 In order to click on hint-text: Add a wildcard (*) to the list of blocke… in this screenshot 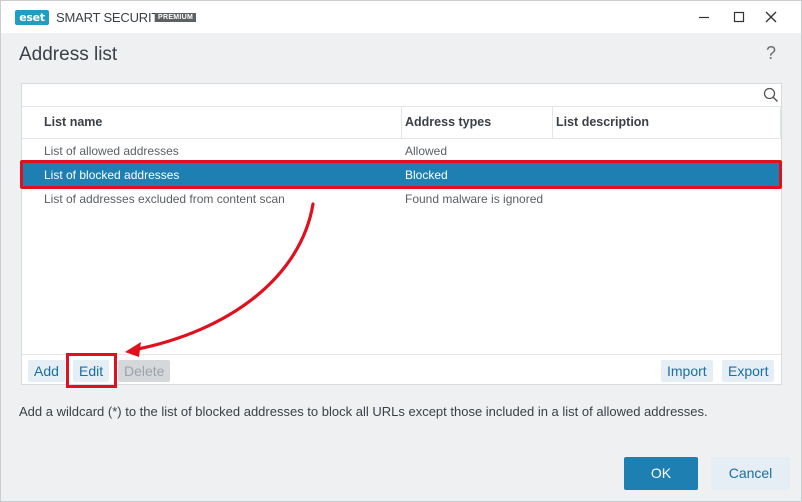, I will do `click(363, 411)`.